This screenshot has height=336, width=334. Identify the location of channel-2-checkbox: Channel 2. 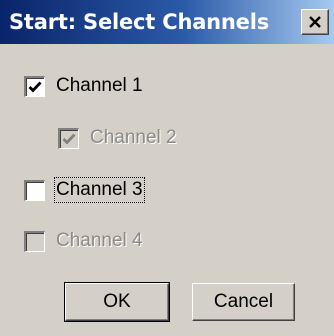
(117, 138).